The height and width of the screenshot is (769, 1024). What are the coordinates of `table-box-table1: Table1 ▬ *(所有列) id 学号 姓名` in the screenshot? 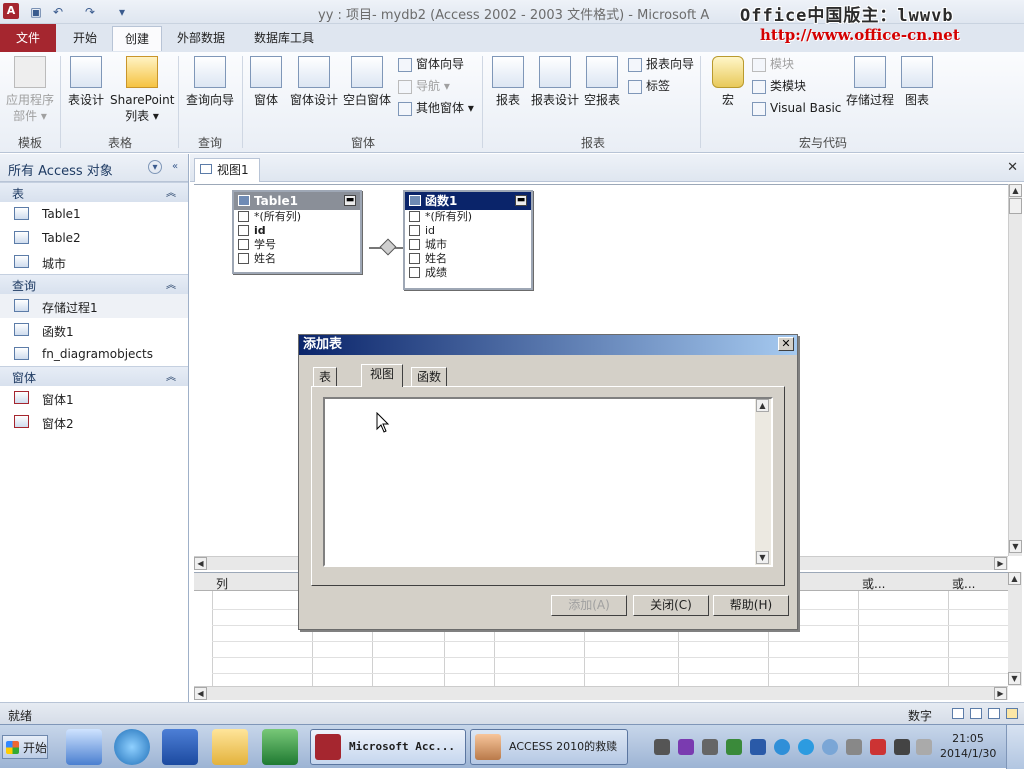 It's located at (297, 232).